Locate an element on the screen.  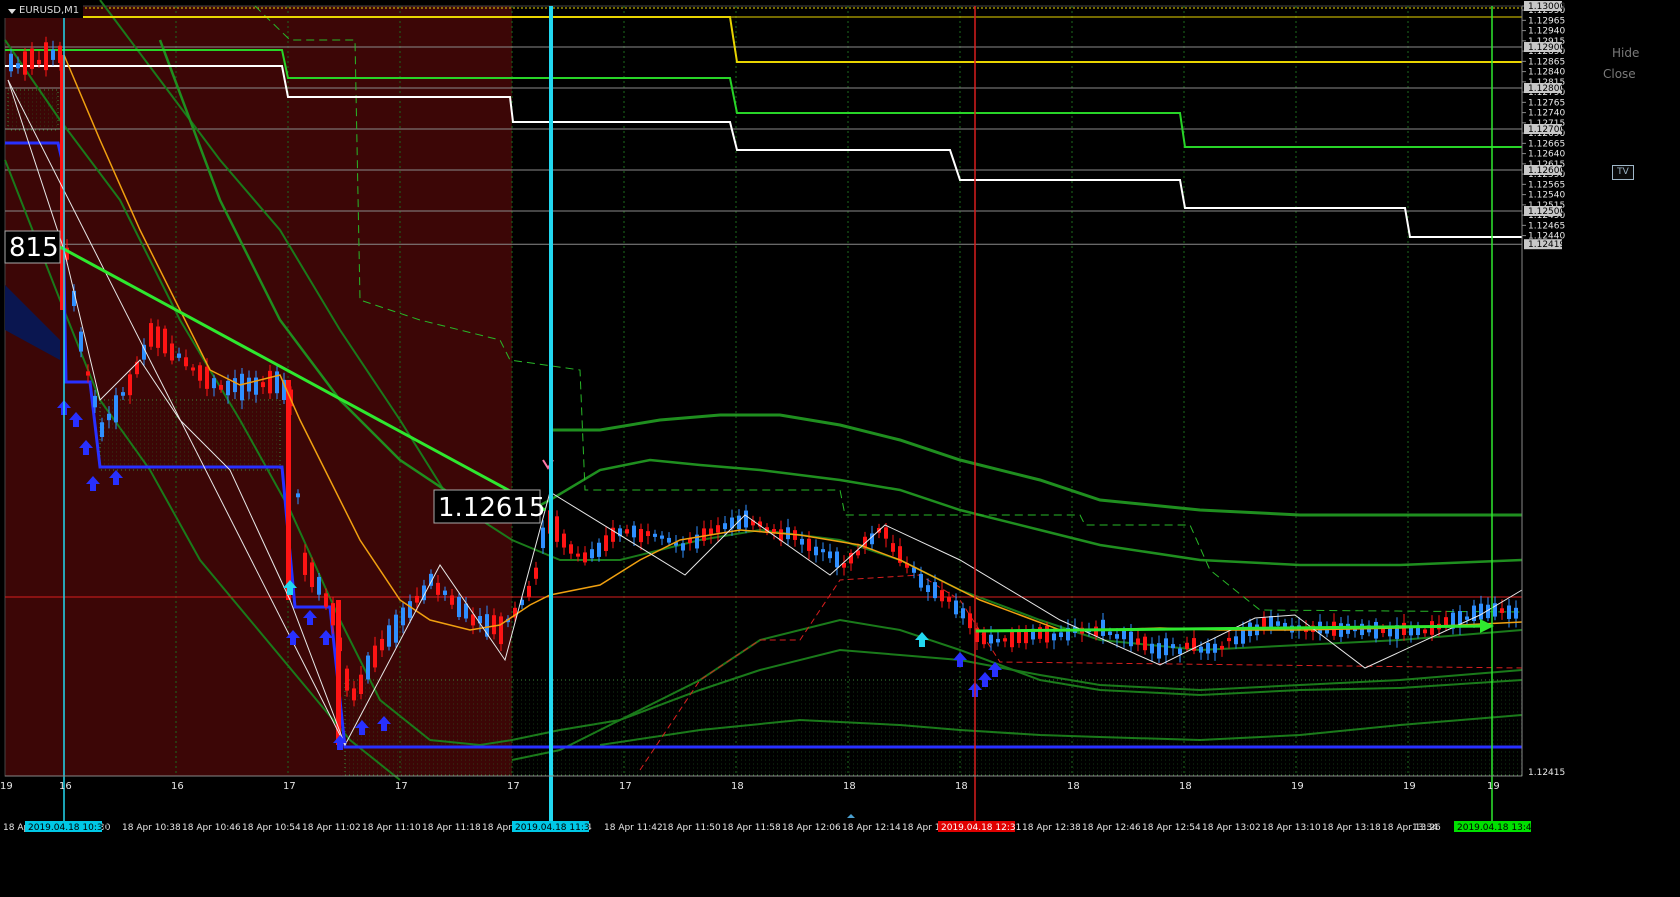
time-label: 18 Apr 11:10 is located at coordinates (391, 828).